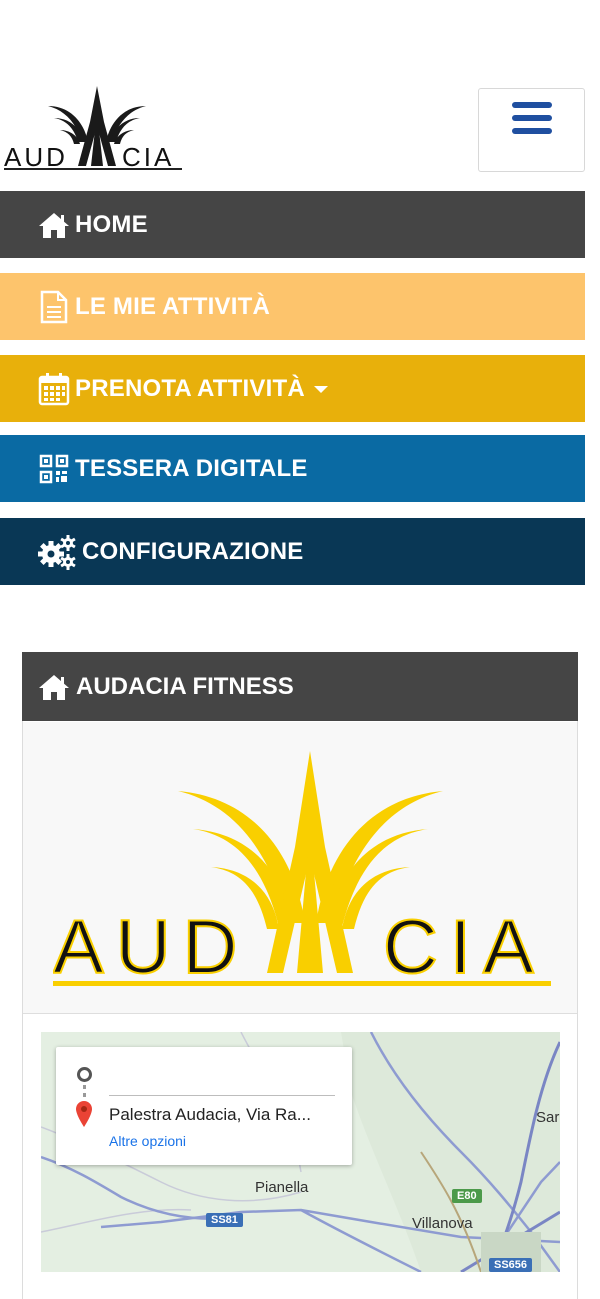  Describe the element at coordinates (548, 1117) in the screenshot. I see `map-place-label: Sar` at that location.